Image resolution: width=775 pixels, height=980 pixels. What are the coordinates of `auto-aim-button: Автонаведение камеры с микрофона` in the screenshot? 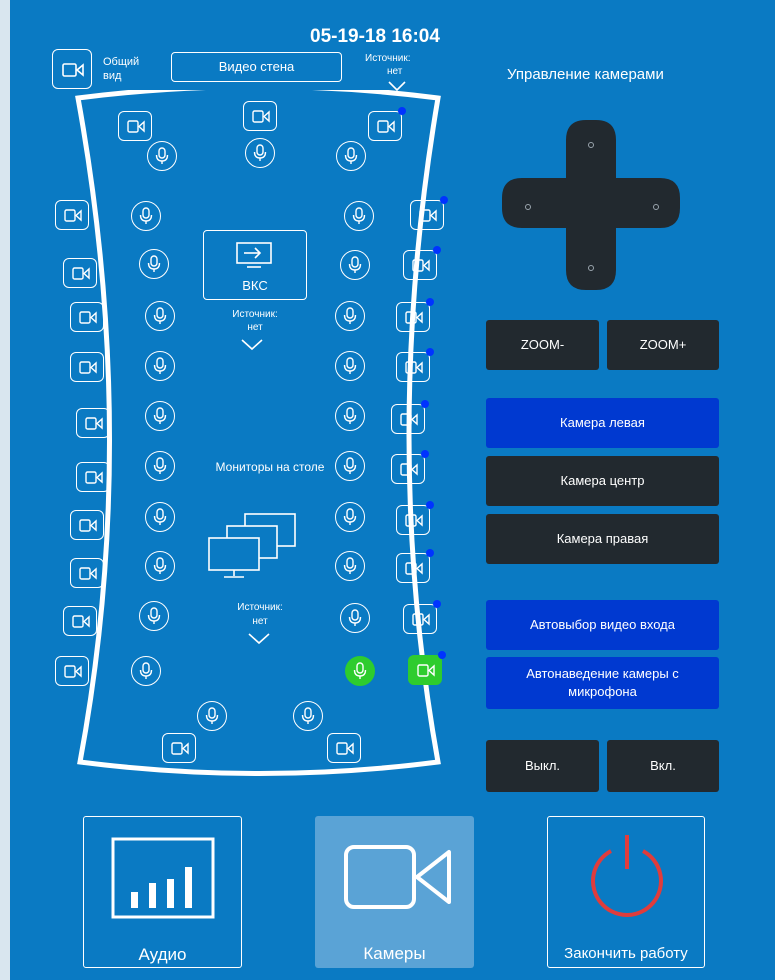 It's located at (602, 683).